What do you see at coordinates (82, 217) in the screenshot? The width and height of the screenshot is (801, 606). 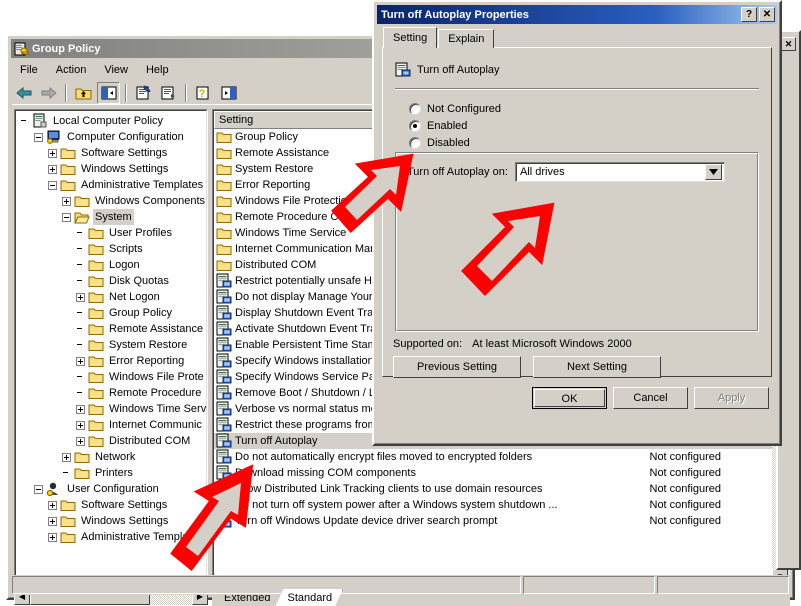 I see `folder-open-icon` at bounding box center [82, 217].